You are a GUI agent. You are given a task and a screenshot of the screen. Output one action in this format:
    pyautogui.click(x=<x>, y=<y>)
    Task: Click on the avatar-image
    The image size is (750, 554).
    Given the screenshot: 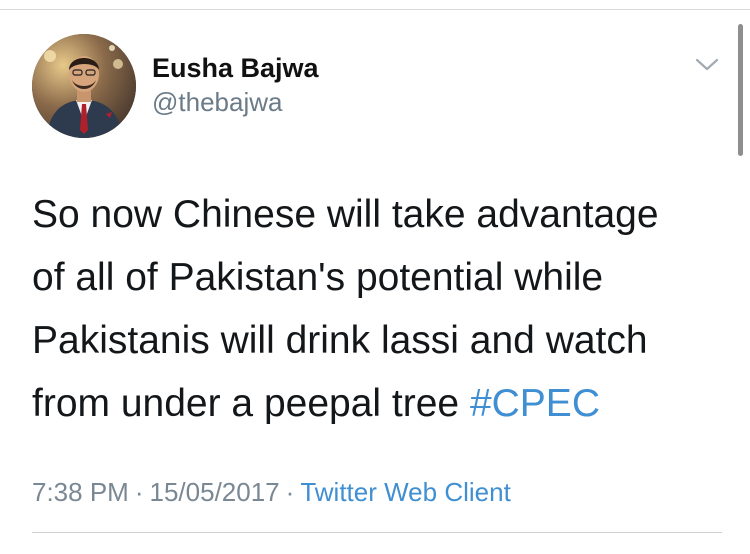 What is the action you would take?
    pyautogui.click(x=84, y=86)
    